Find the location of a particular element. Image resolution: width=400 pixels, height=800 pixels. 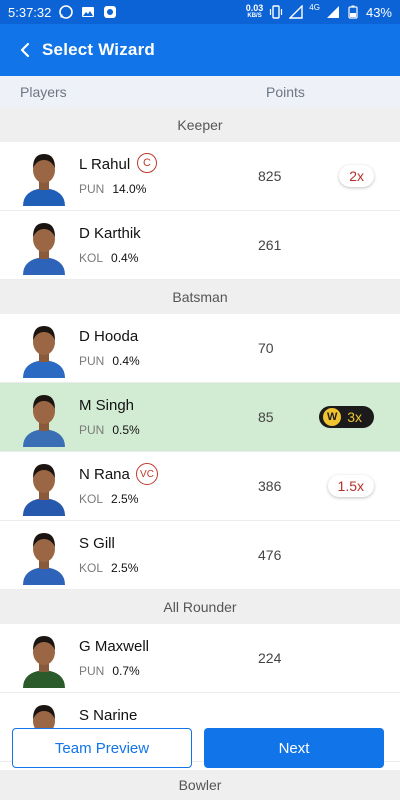

app-notification-icon is located at coordinates (110, 12).